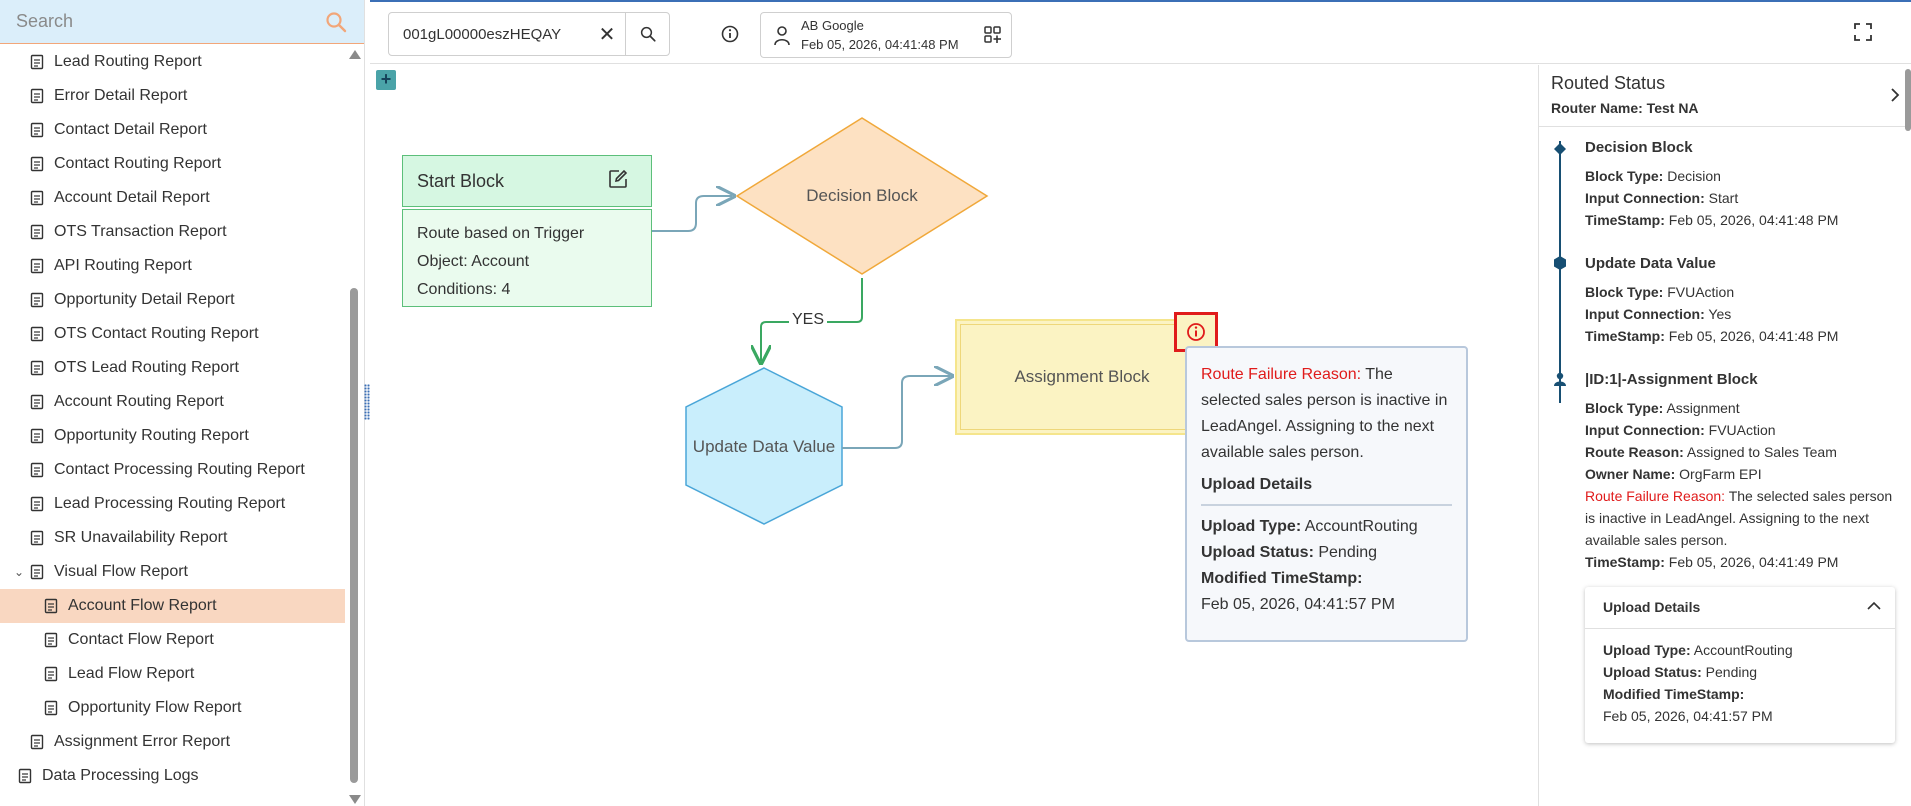  What do you see at coordinates (52, 708) in the screenshot?
I see `opportunity-flow-icon` at bounding box center [52, 708].